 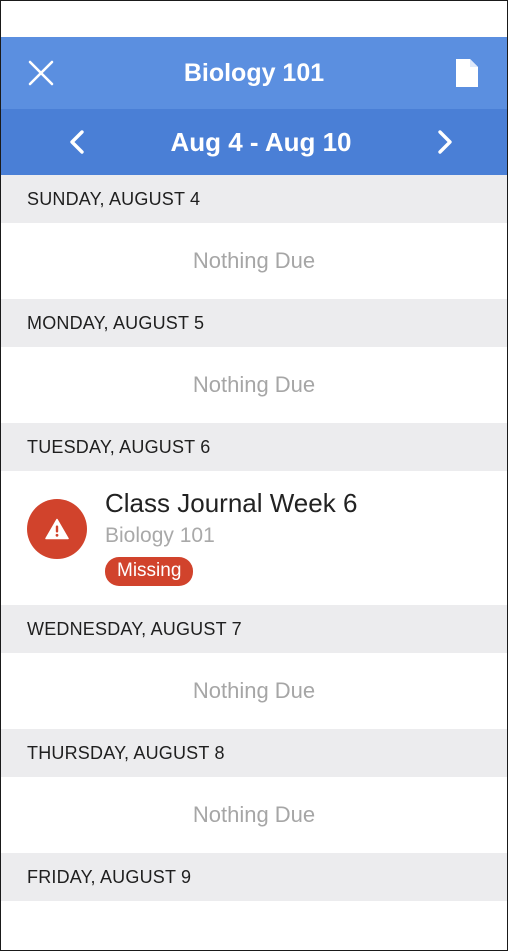 I want to click on week-navigation-bar: Aug 4 - Aug 10, so click(x=254, y=142).